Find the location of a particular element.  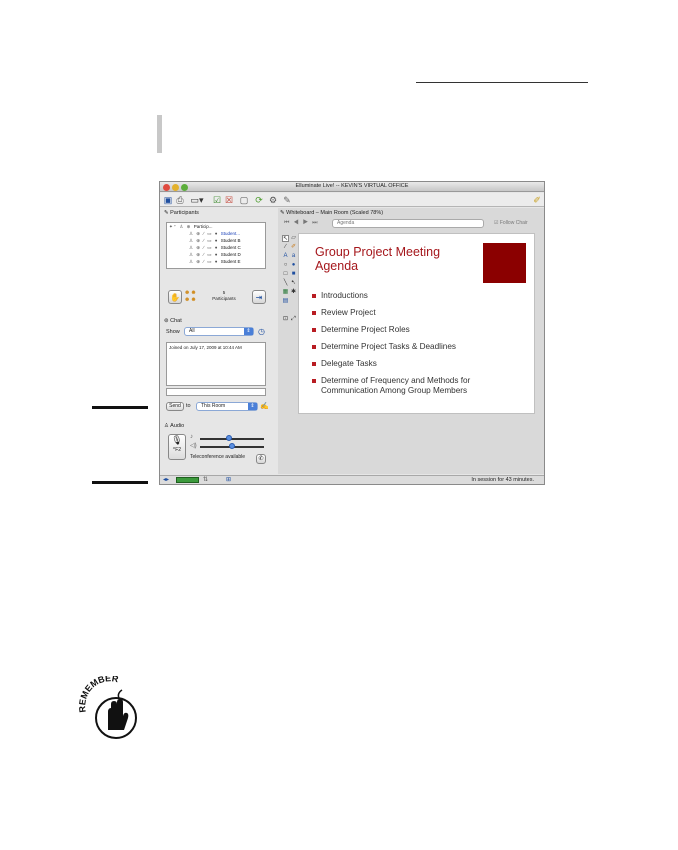

tools-icon: ⚙ is located at coordinates (273, 200).